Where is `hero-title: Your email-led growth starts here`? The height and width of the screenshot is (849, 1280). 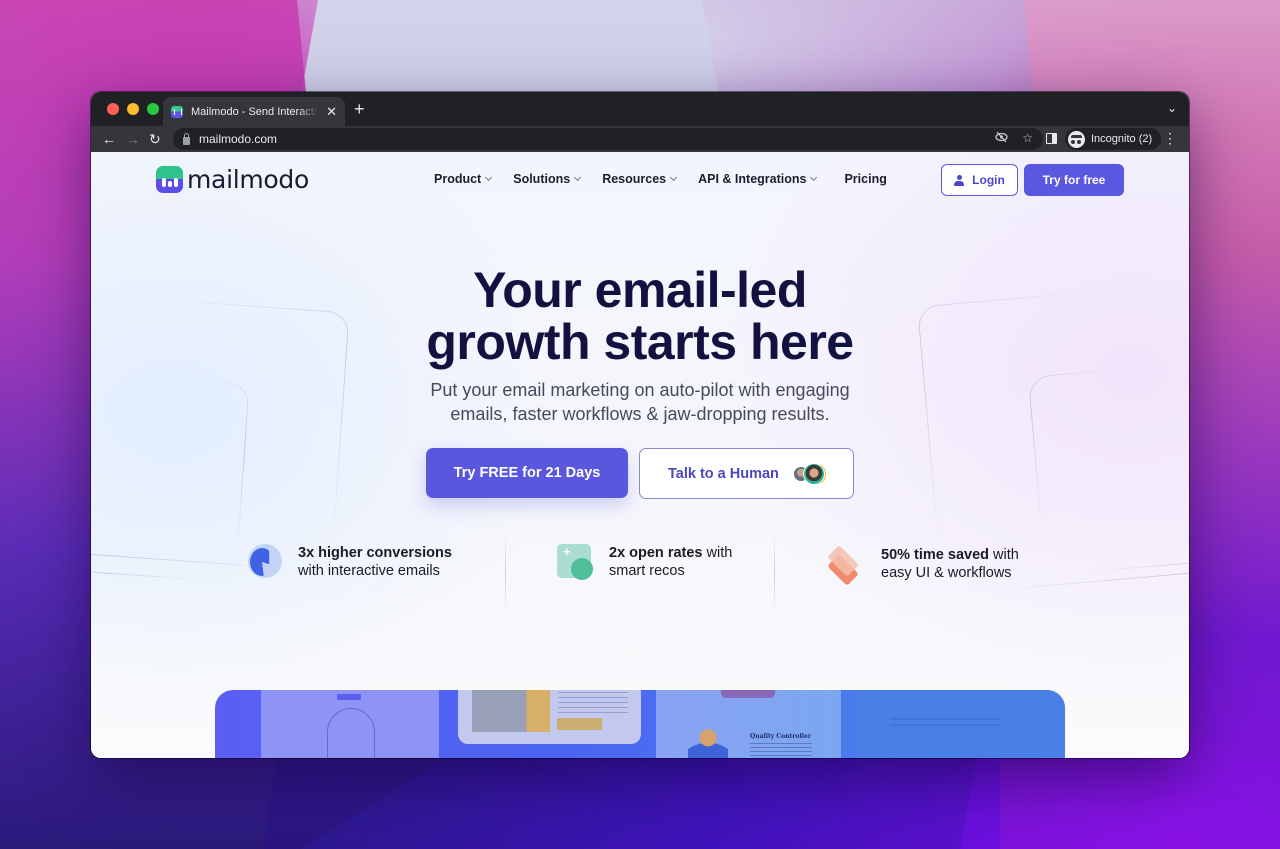
hero-title: Your email-led growth starts here is located at coordinates (640, 316).